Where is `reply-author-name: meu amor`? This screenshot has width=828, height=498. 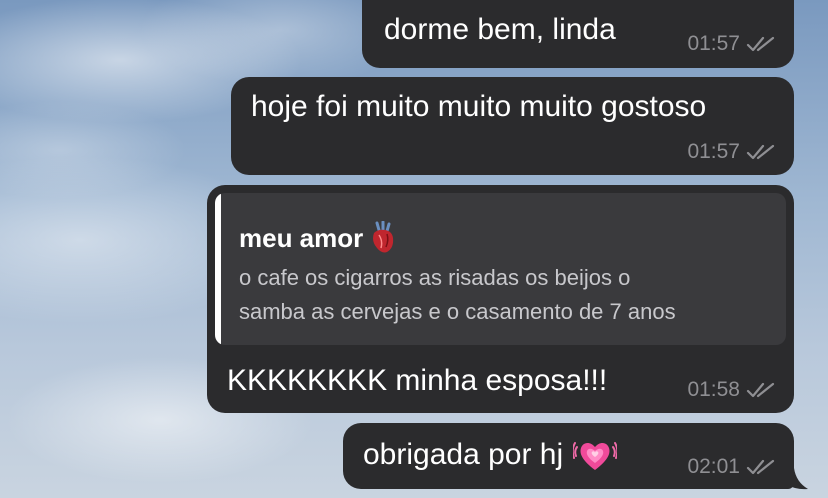 reply-author-name: meu amor is located at coordinates (301, 237).